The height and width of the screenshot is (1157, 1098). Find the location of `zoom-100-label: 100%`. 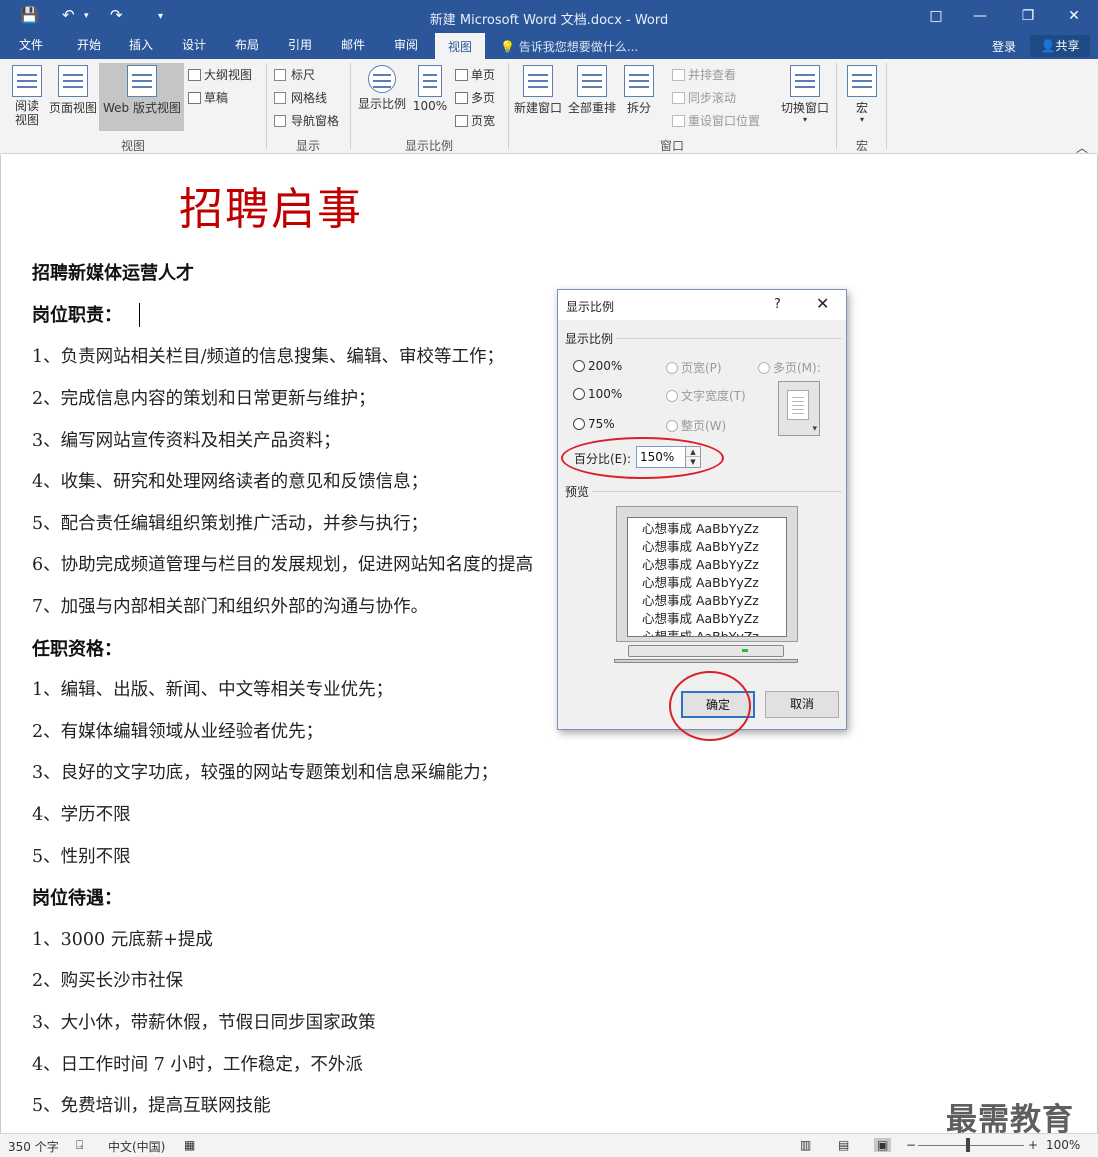

zoom-100-label: 100% is located at coordinates (605, 394).